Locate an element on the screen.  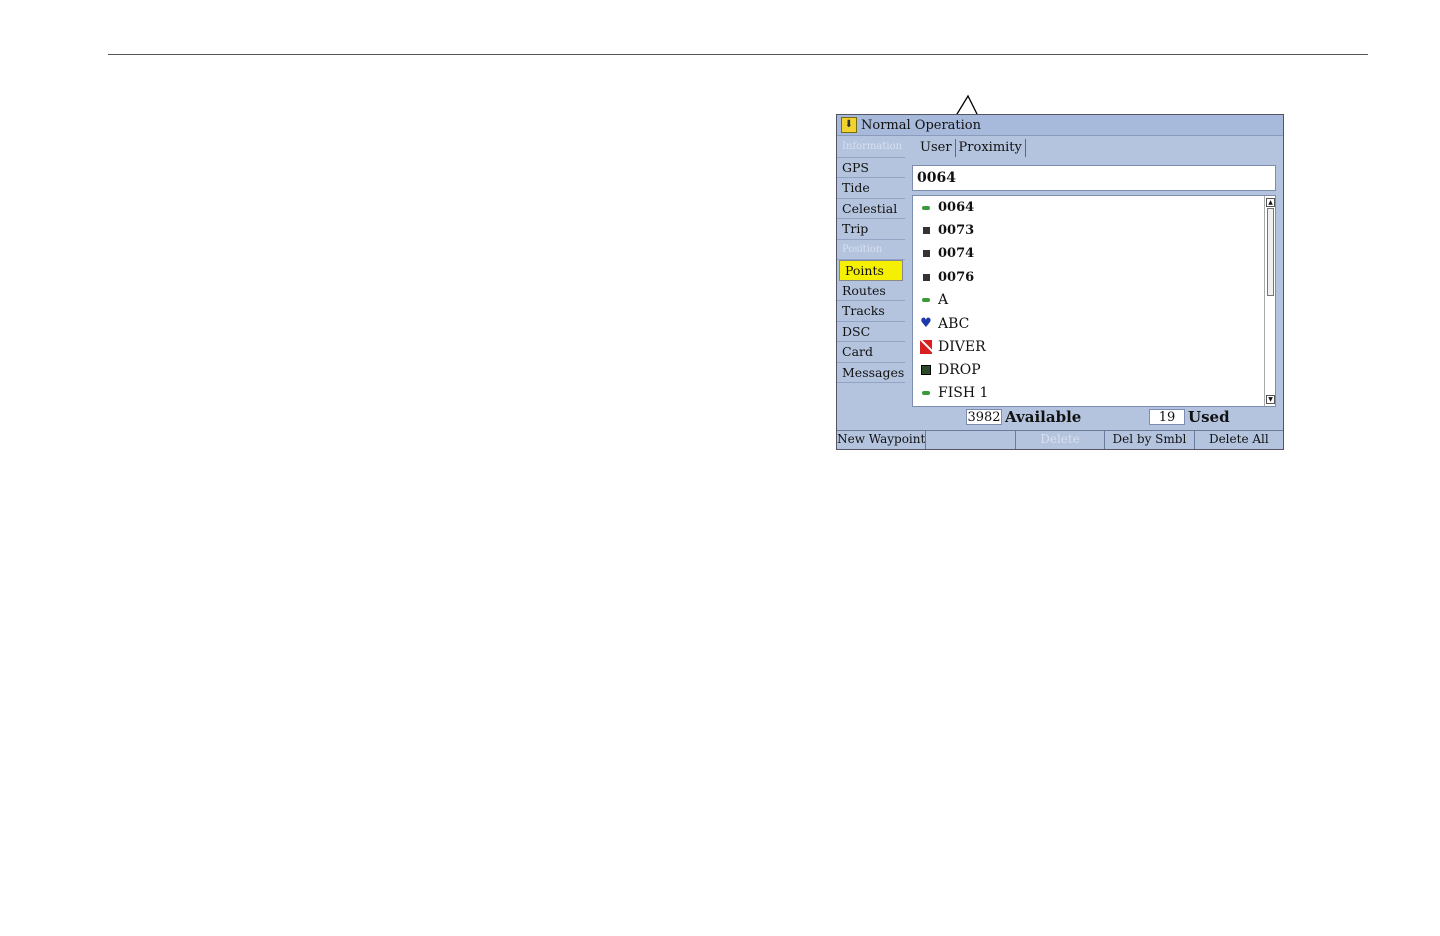
sidebar-item-points: Points is located at coordinates (871, 270).